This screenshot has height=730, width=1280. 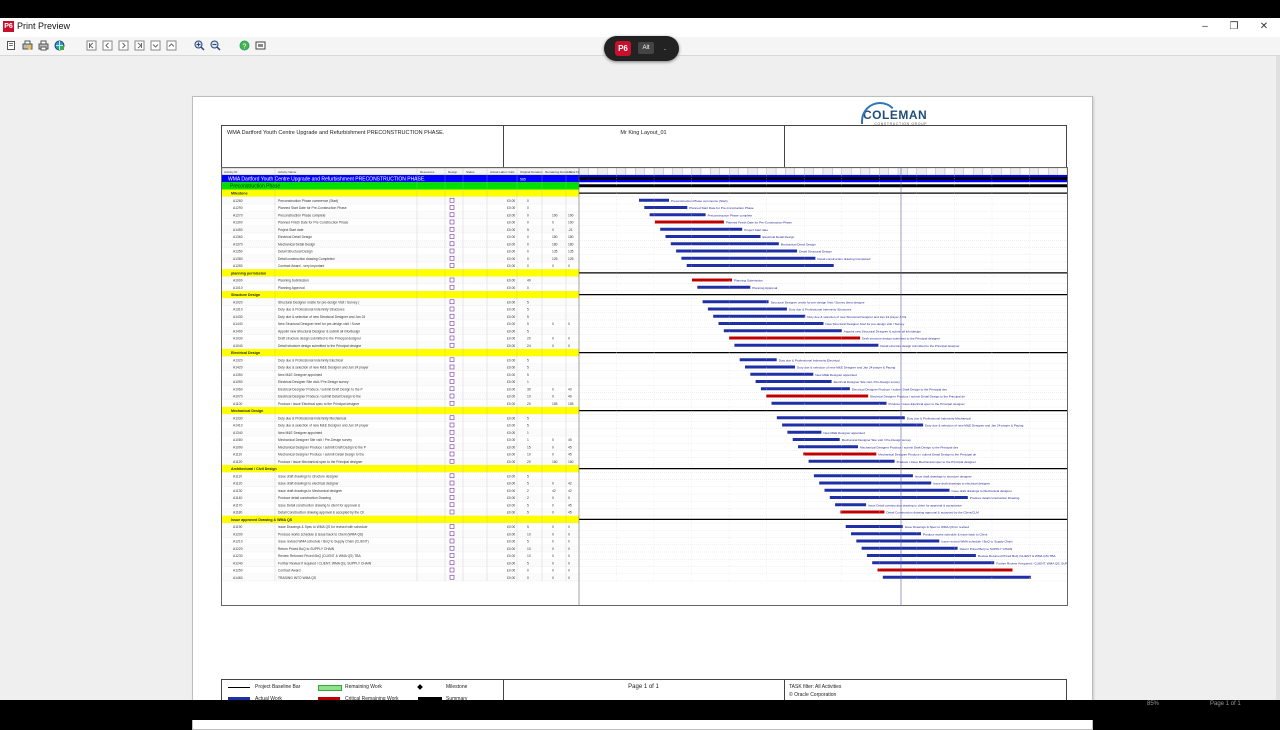 What do you see at coordinates (260, 45) in the screenshot?
I see `fit-page-icon` at bounding box center [260, 45].